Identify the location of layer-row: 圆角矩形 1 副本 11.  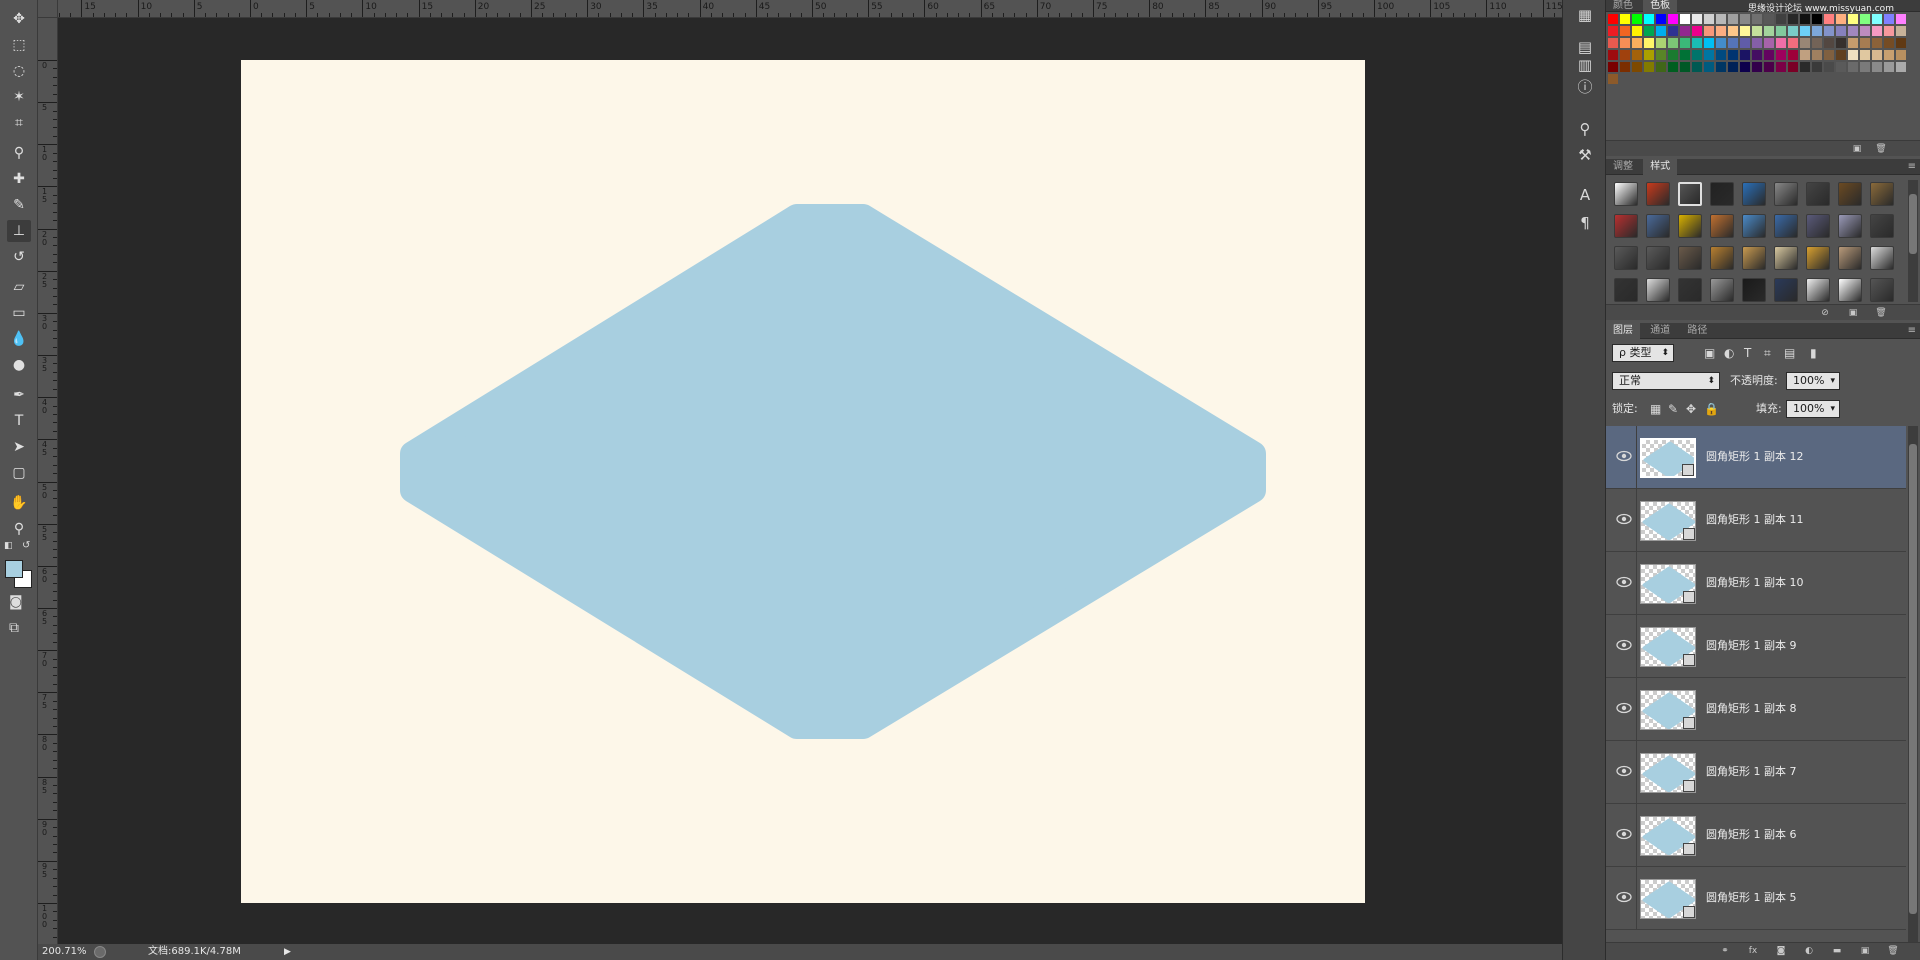
(1756, 520).